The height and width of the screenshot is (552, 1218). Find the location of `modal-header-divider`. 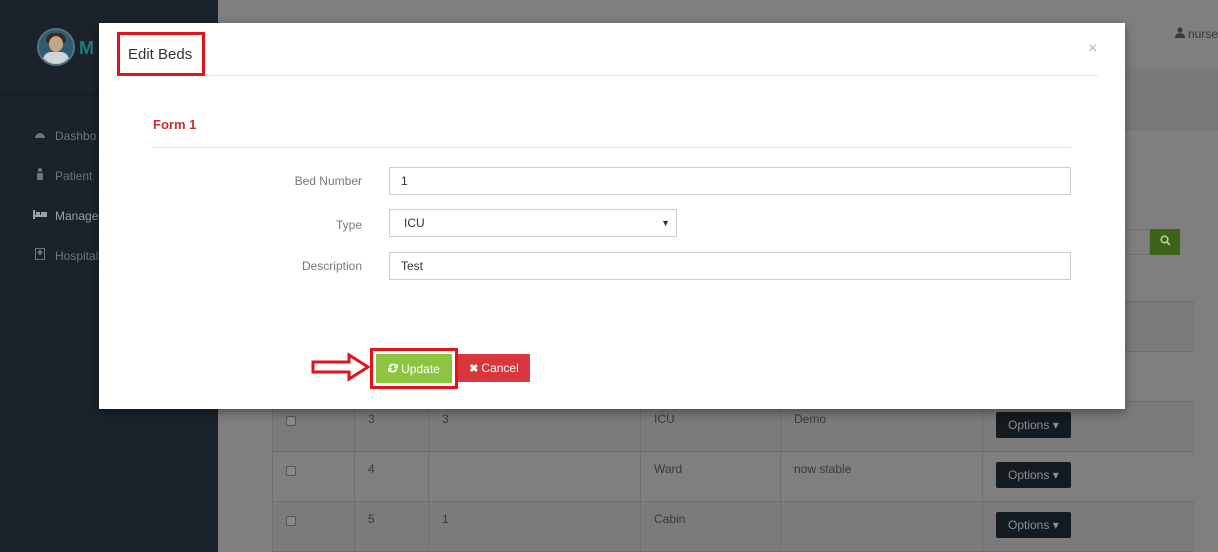

modal-header-divider is located at coordinates (651, 75).